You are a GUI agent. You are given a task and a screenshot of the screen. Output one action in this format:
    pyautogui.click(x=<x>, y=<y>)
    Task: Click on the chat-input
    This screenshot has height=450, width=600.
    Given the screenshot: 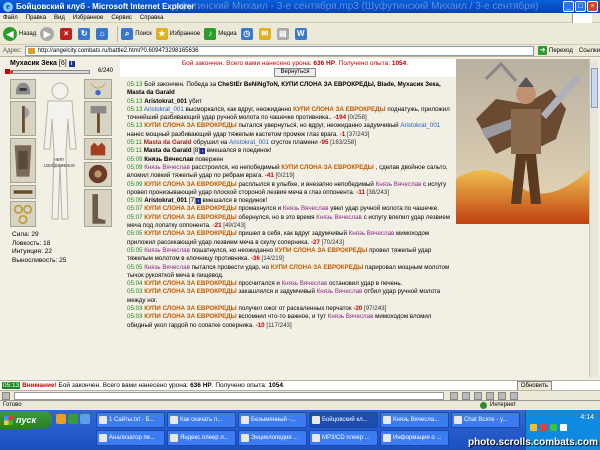 What is the action you would take?
    pyautogui.click(x=229, y=396)
    